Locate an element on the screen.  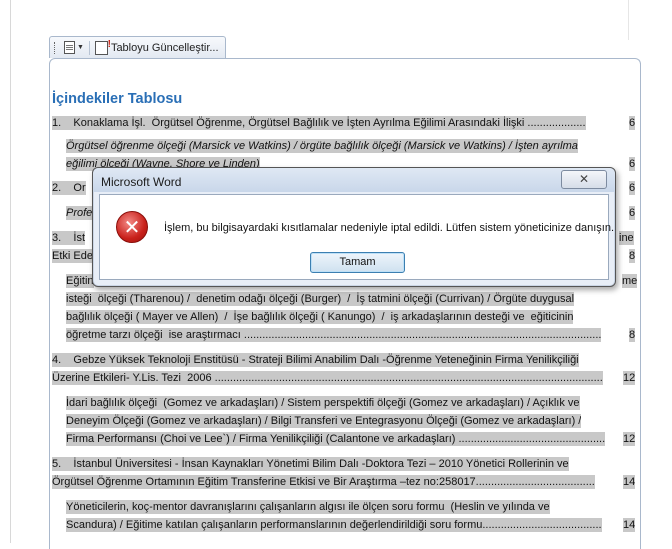
toc-subentry-3a-tail: me is located at coordinates (630, 281).